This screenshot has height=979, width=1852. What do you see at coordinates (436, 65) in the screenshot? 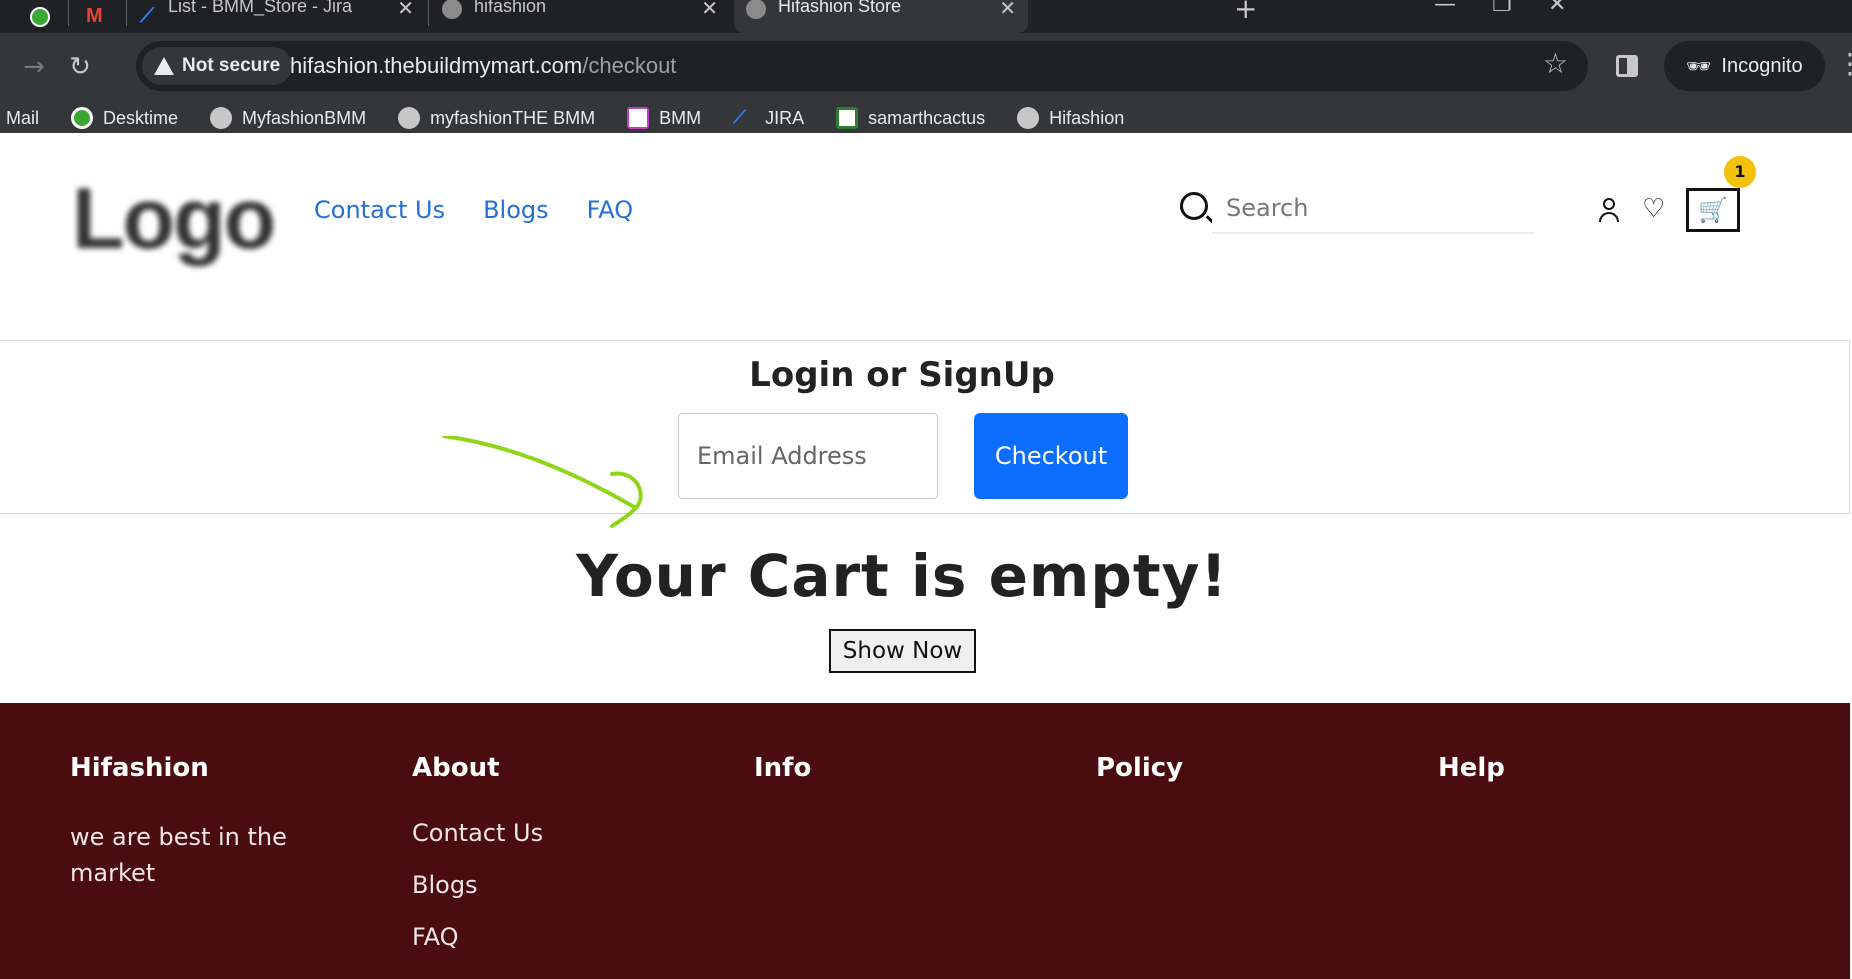
I see `url-host: hifashion.thebuildmymart.com` at bounding box center [436, 65].